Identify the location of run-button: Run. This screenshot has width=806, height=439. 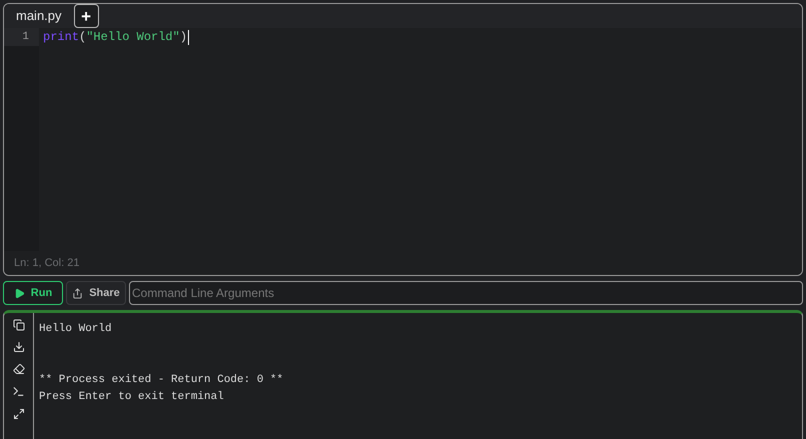
(33, 293).